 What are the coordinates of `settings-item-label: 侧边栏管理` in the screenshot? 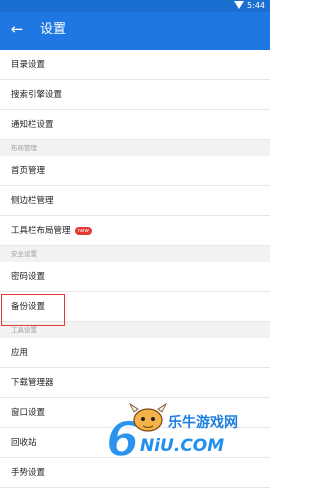 It's located at (32, 201).